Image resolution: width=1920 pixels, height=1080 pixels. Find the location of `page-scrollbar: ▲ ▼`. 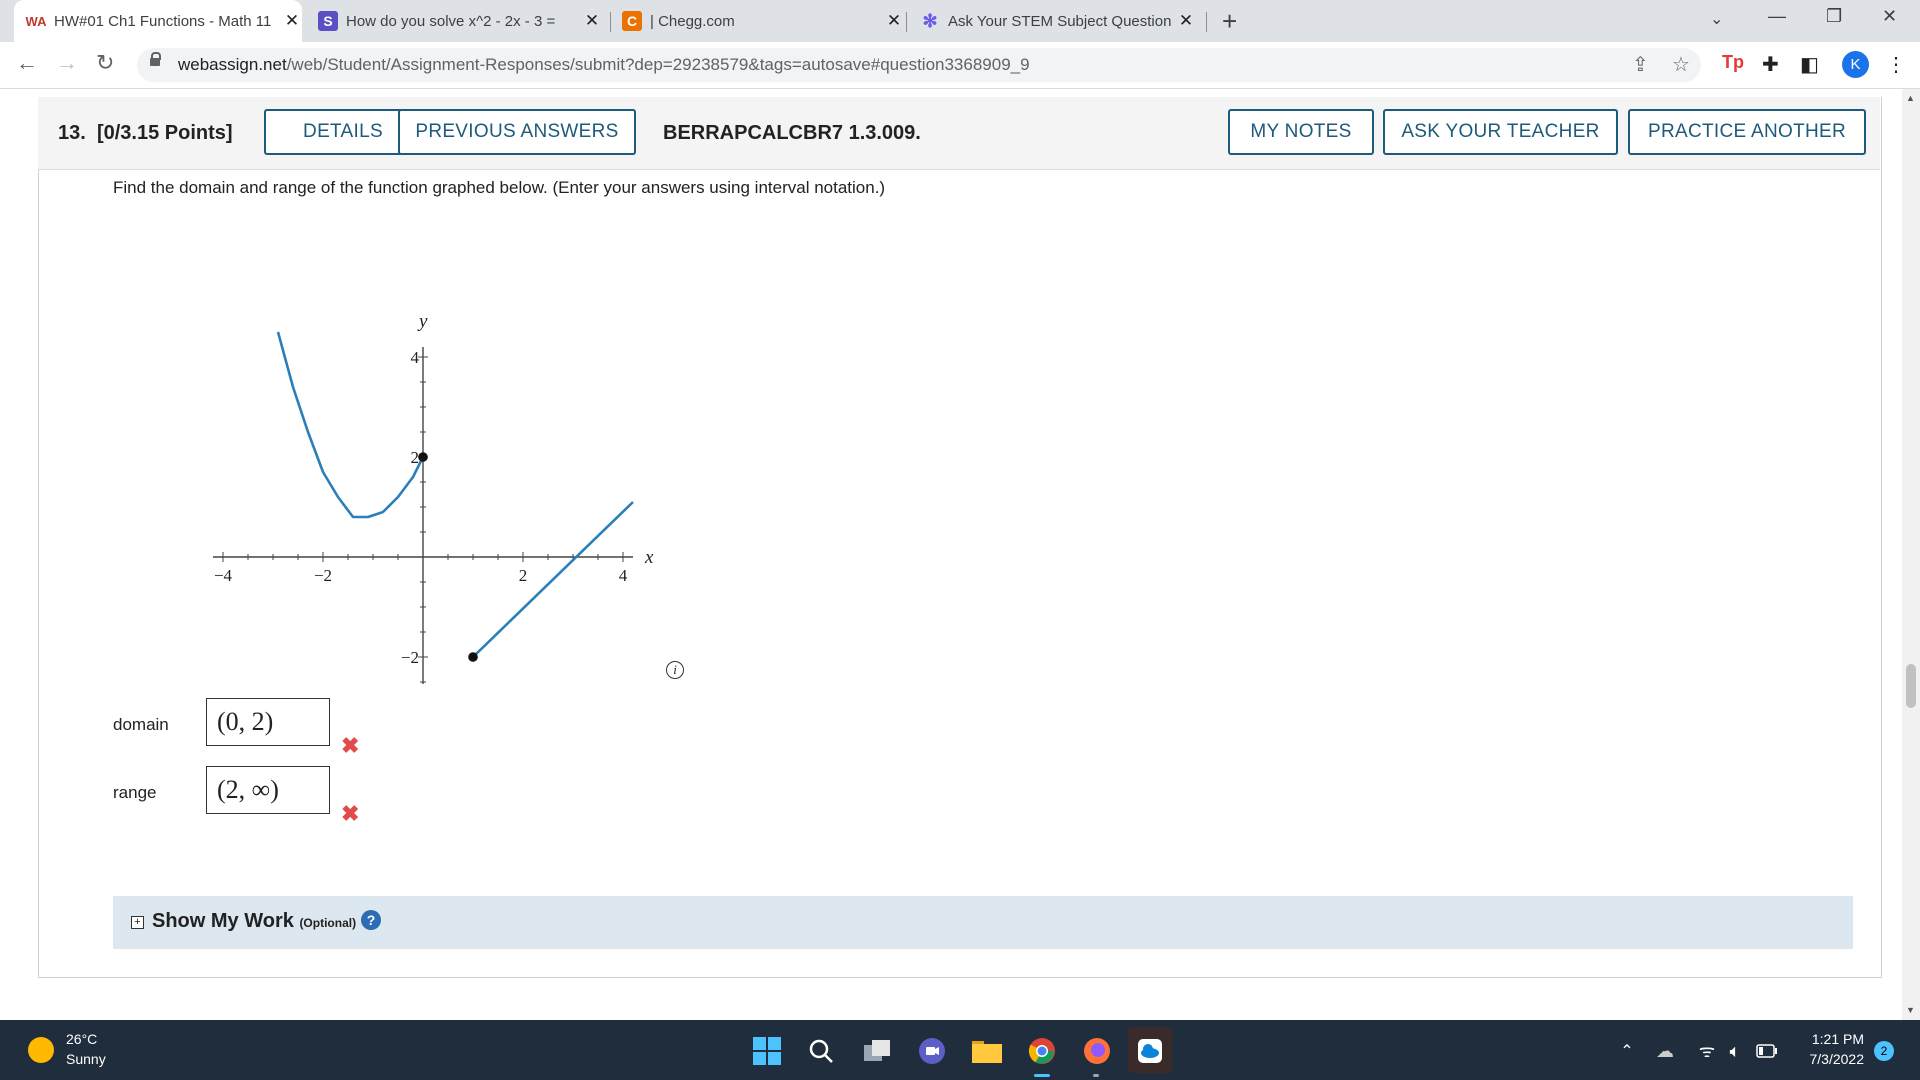

page-scrollbar: ▲ ▼ is located at coordinates (1911, 555).